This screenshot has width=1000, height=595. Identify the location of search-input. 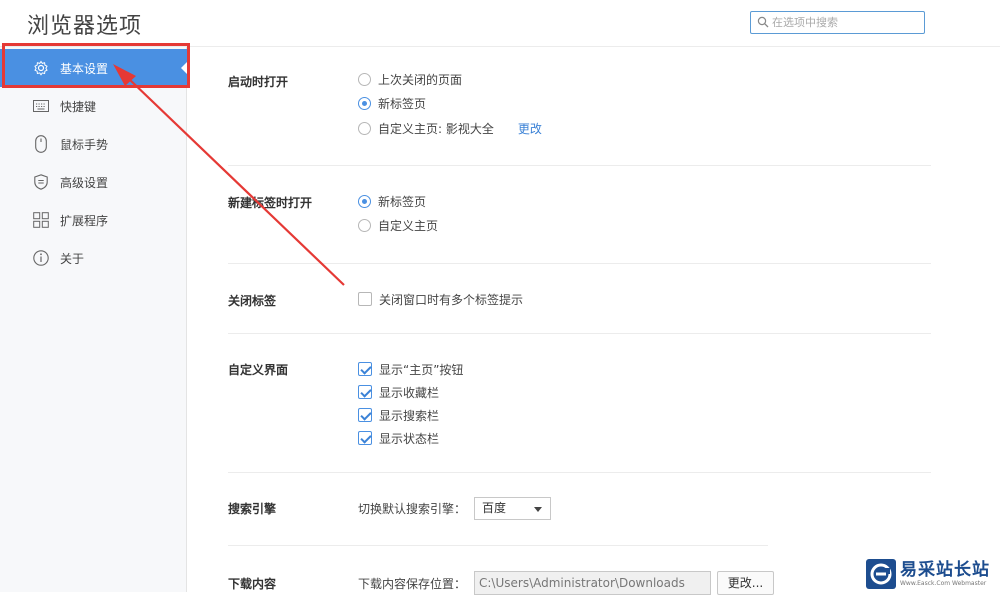
(847, 22).